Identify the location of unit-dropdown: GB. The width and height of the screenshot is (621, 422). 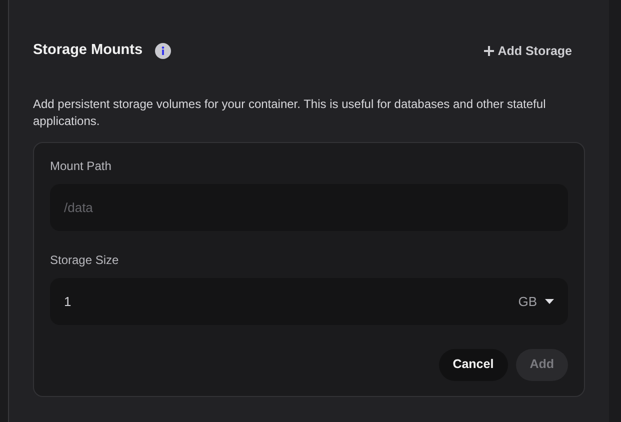
(536, 302).